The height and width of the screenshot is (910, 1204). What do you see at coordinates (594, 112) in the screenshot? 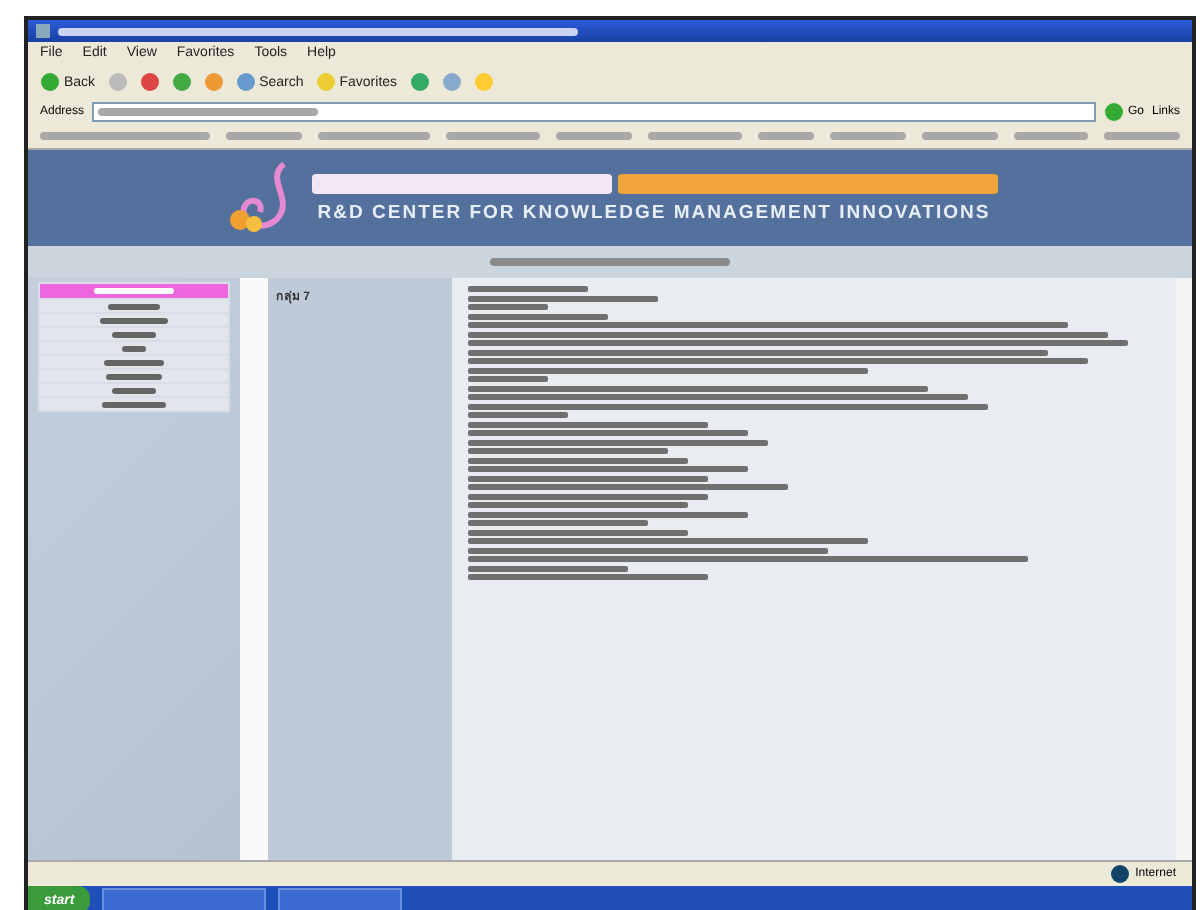
I see `address-field` at bounding box center [594, 112].